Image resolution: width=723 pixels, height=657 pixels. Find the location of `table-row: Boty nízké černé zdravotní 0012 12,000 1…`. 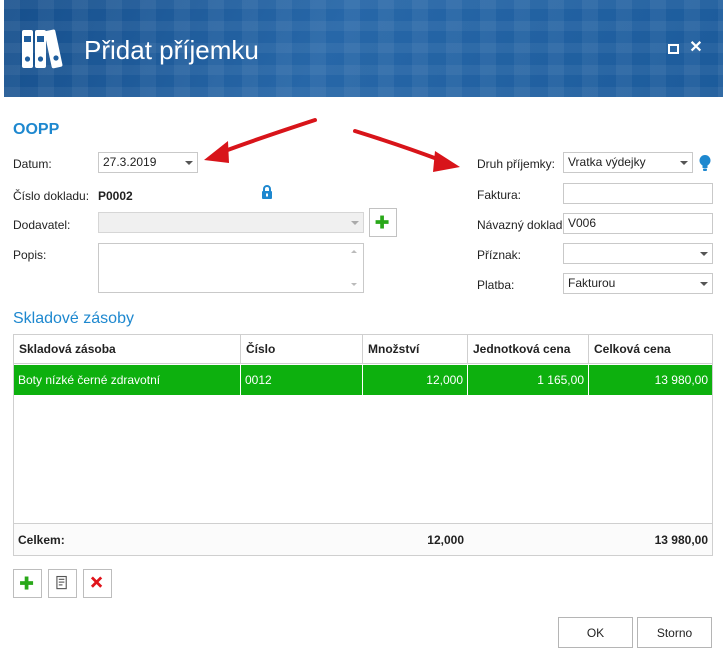

table-row: Boty nízké černé zdravotní 0012 12,000 1… is located at coordinates (363, 380).